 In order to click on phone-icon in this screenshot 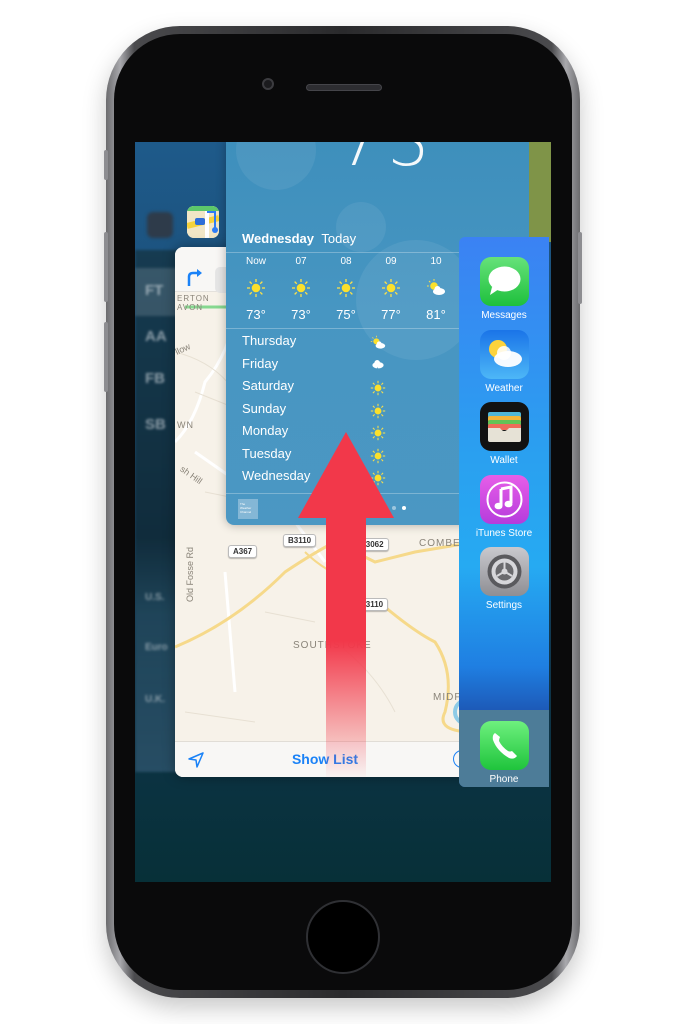, I will do `click(504, 745)`.